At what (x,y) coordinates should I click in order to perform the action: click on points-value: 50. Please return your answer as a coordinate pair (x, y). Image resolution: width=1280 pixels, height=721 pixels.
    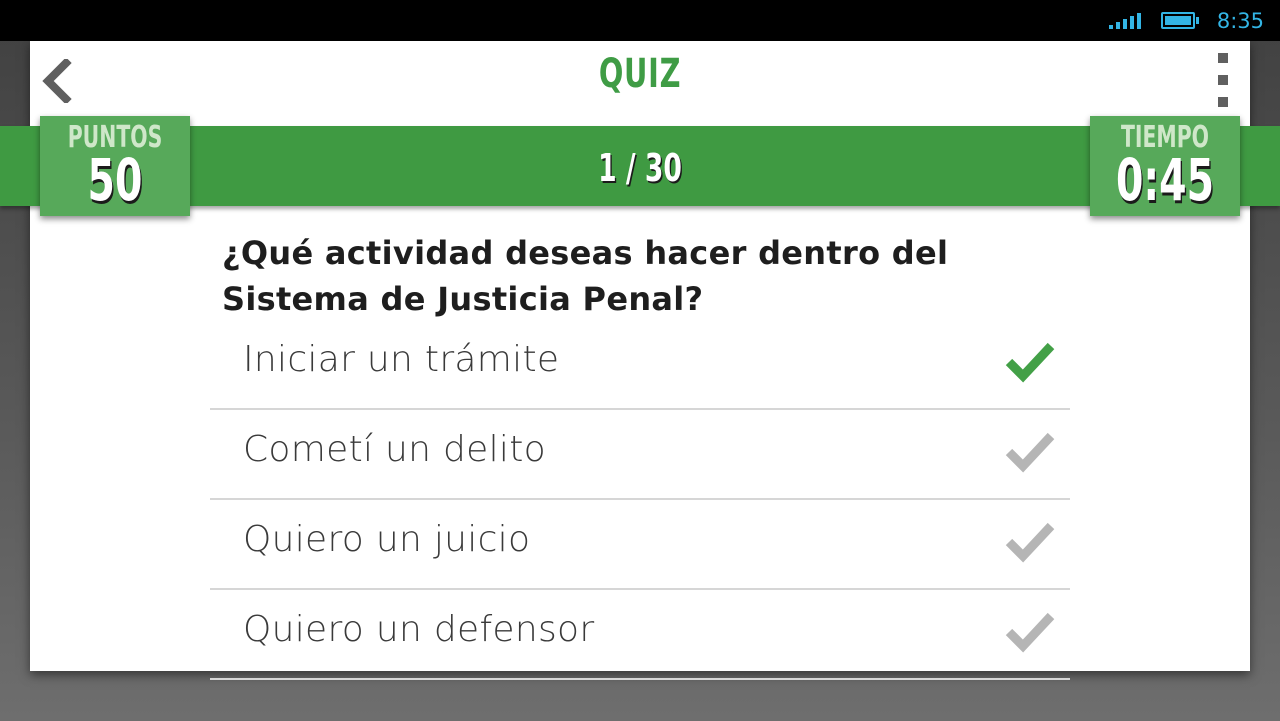
    Looking at the image, I should click on (115, 180).